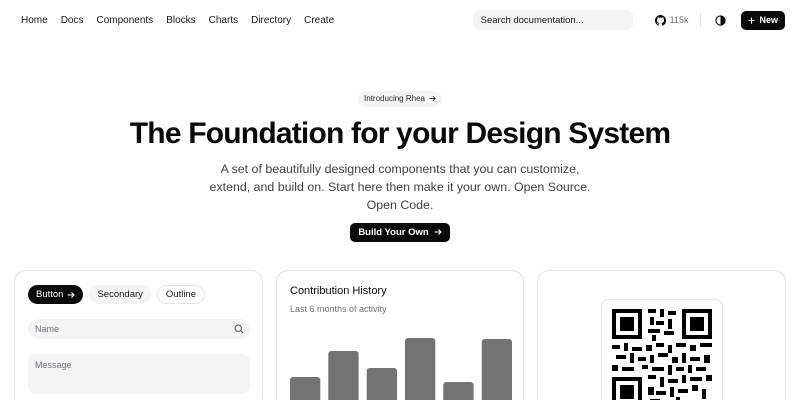 The height and width of the screenshot is (400, 800). I want to click on header-divider, so click(701, 20).